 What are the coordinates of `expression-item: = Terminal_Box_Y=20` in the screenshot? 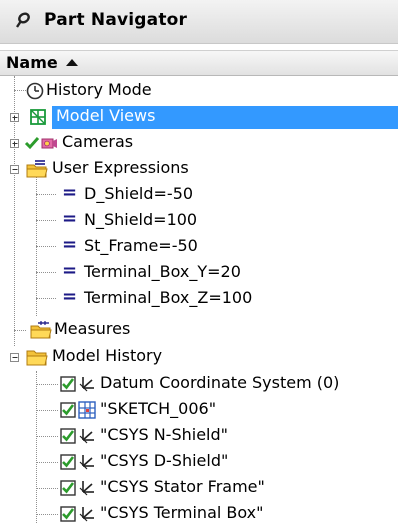 It's located at (199, 273).